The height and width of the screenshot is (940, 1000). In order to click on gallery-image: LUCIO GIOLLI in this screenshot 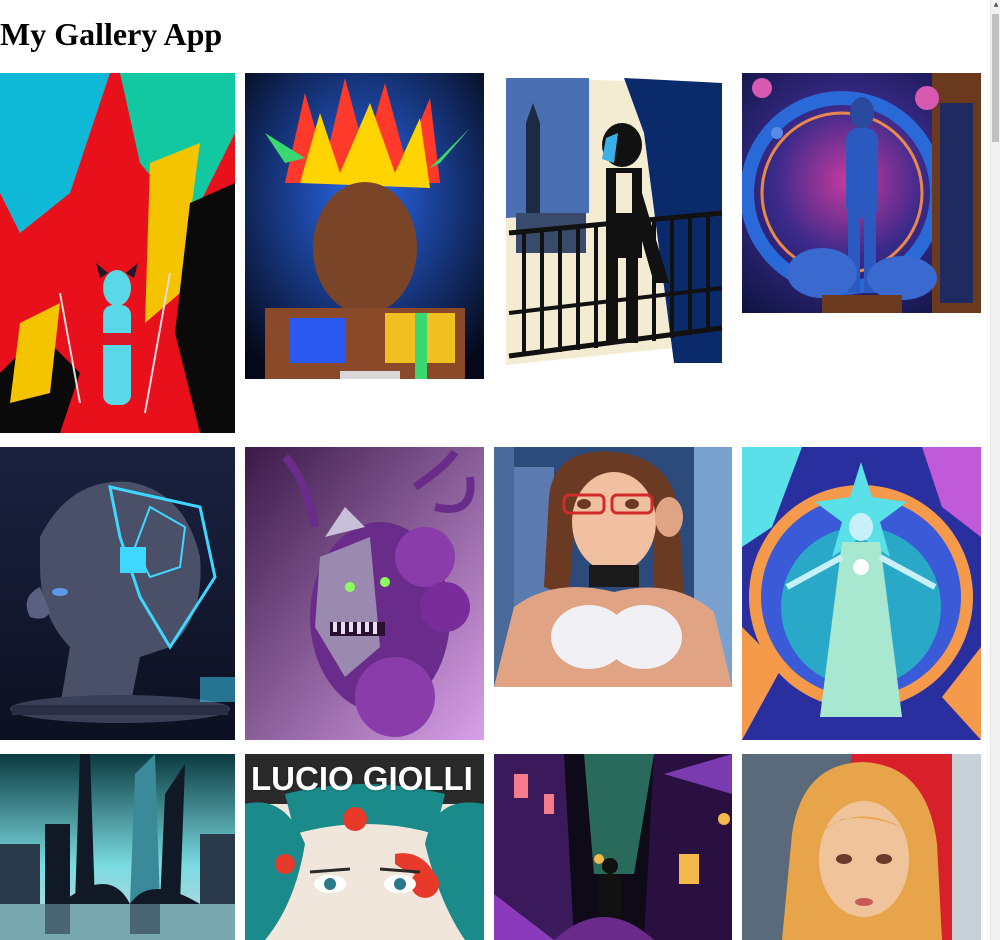, I will do `click(364, 847)`.